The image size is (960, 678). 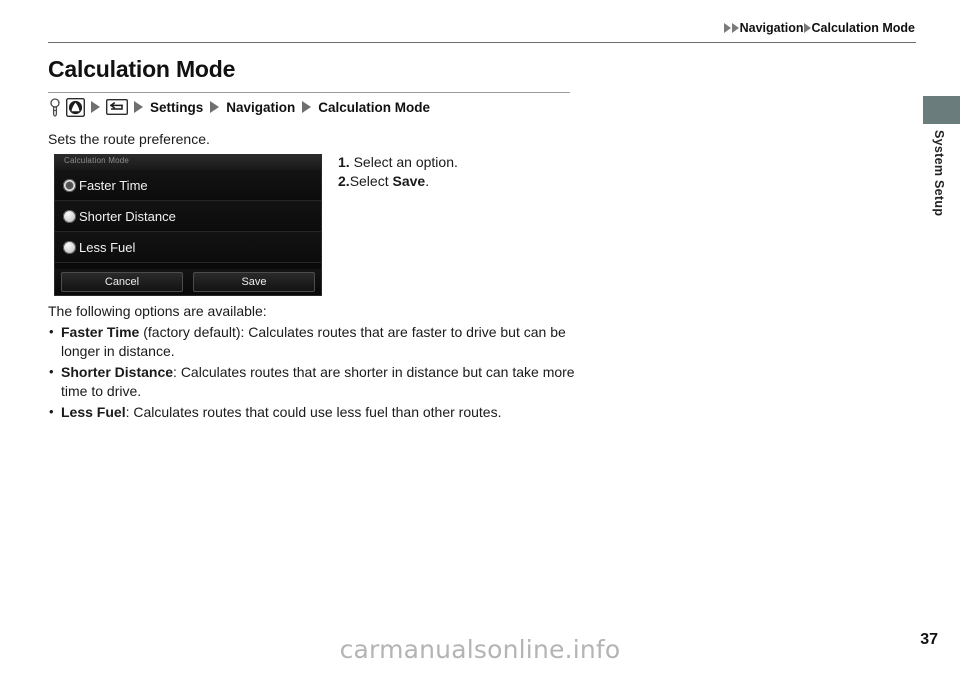 I want to click on menu-path-item-navigation: Navigation, so click(x=261, y=107).